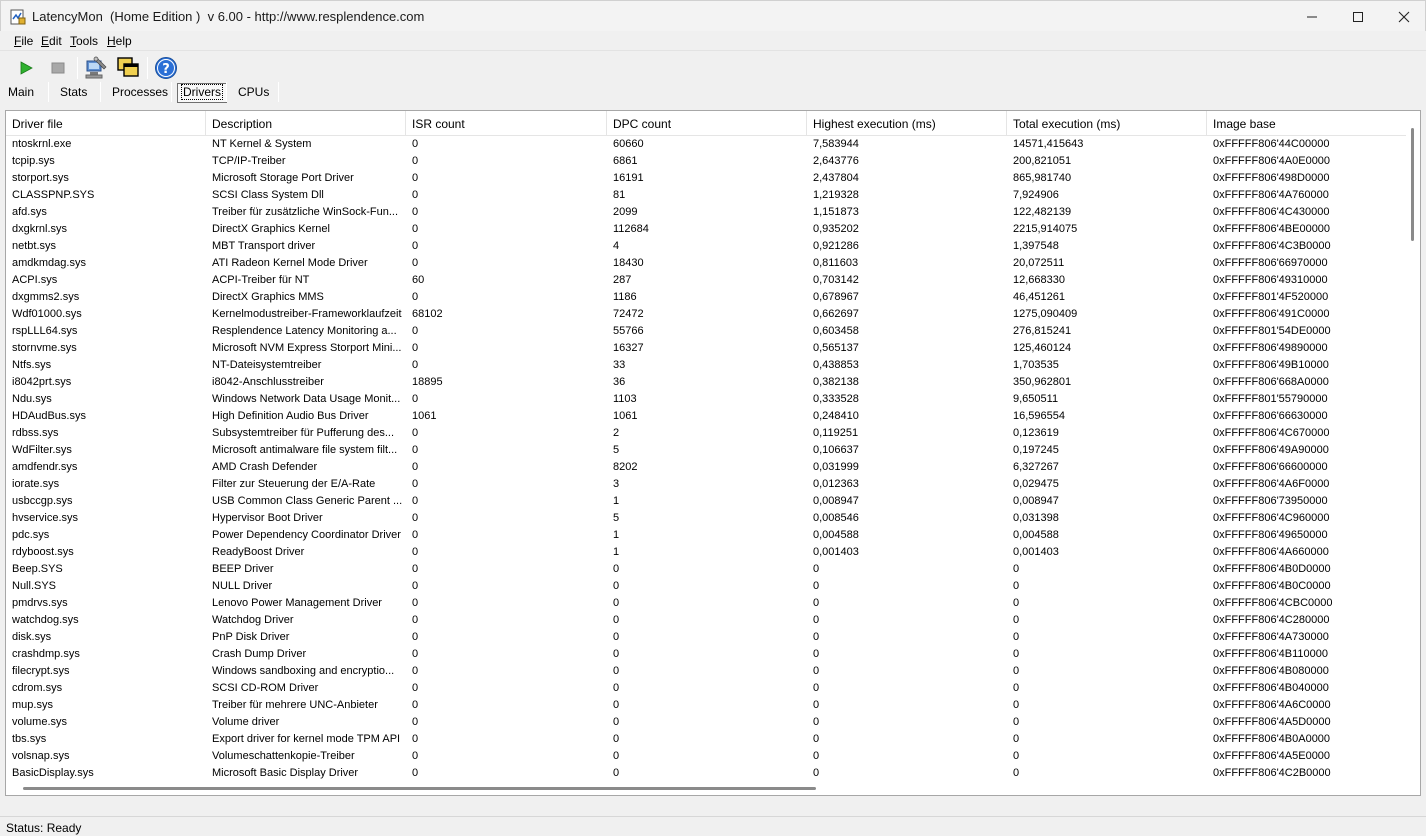 The height and width of the screenshot is (836, 1426). Describe the element at coordinates (1312, 16) in the screenshot. I see `minimize-button` at that location.